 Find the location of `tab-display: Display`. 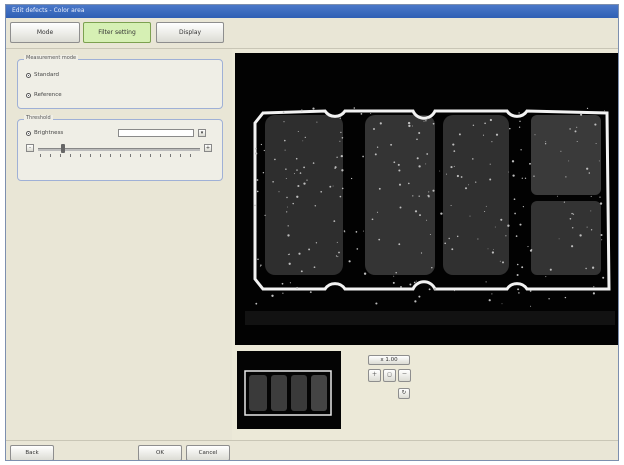

tab-display: Display is located at coordinates (190, 32).